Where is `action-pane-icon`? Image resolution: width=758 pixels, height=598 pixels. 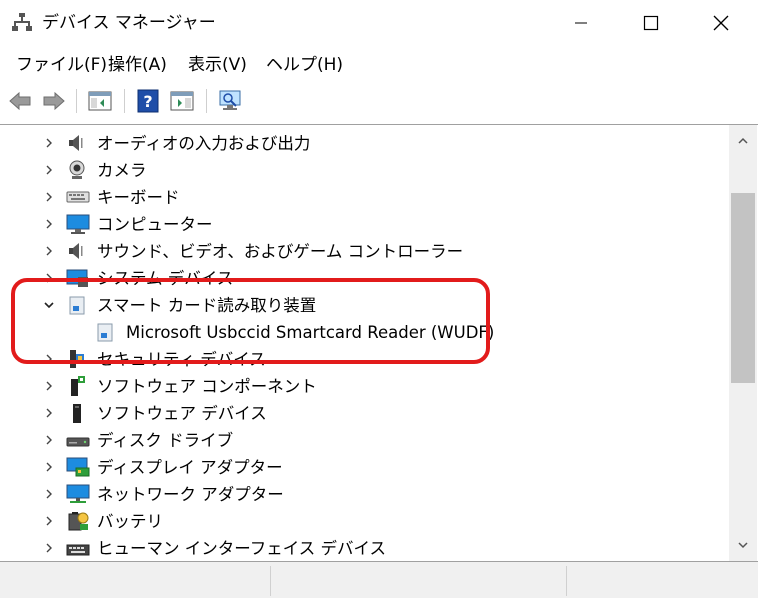
action-pane-icon is located at coordinates (182, 101).